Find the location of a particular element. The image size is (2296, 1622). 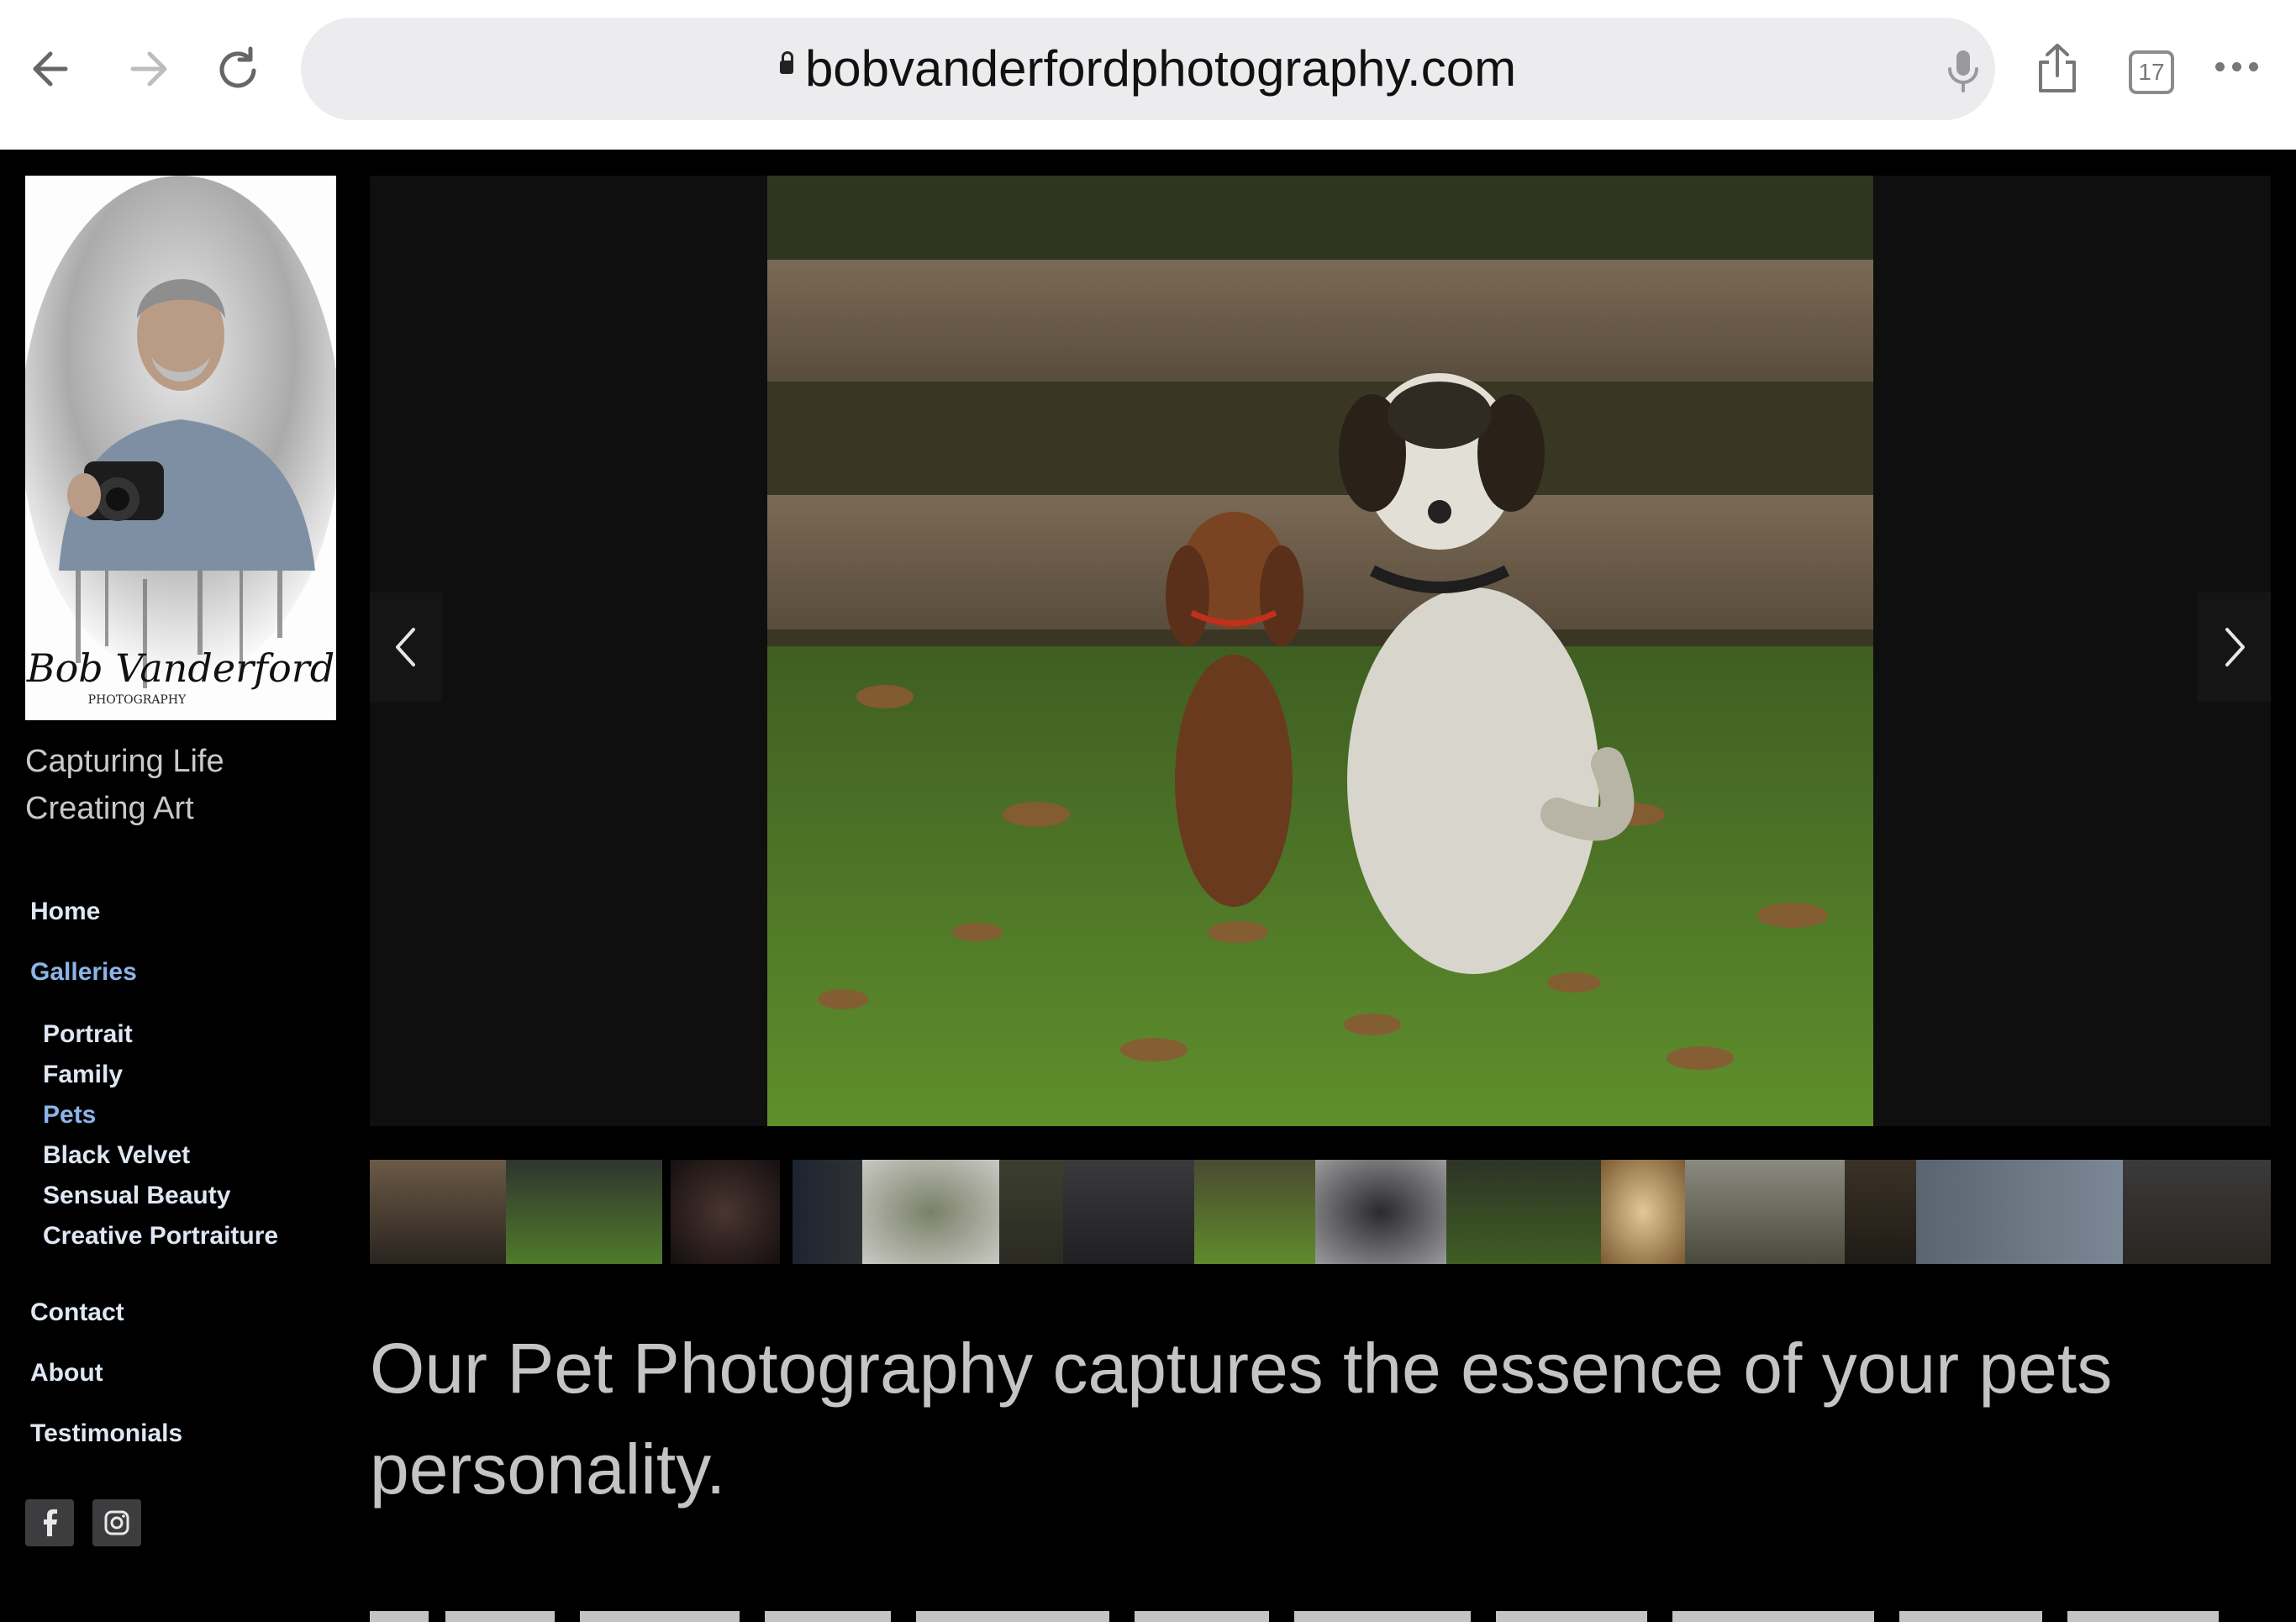

nav-testimonials: Testimonials is located at coordinates (106, 1433).